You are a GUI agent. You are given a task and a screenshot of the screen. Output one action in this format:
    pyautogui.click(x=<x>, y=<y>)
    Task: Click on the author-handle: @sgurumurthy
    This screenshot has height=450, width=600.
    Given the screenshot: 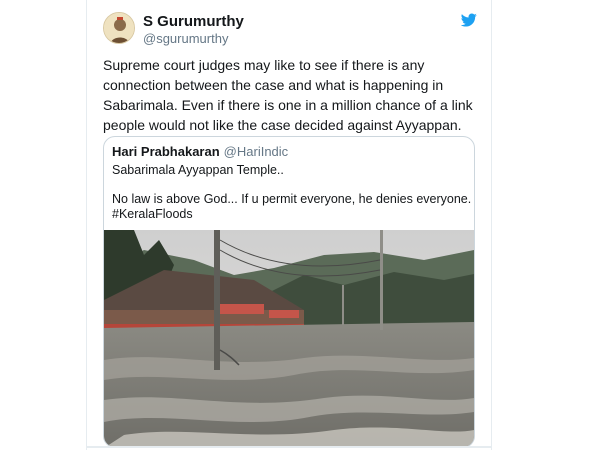 What is the action you would take?
    pyautogui.click(x=185, y=38)
    